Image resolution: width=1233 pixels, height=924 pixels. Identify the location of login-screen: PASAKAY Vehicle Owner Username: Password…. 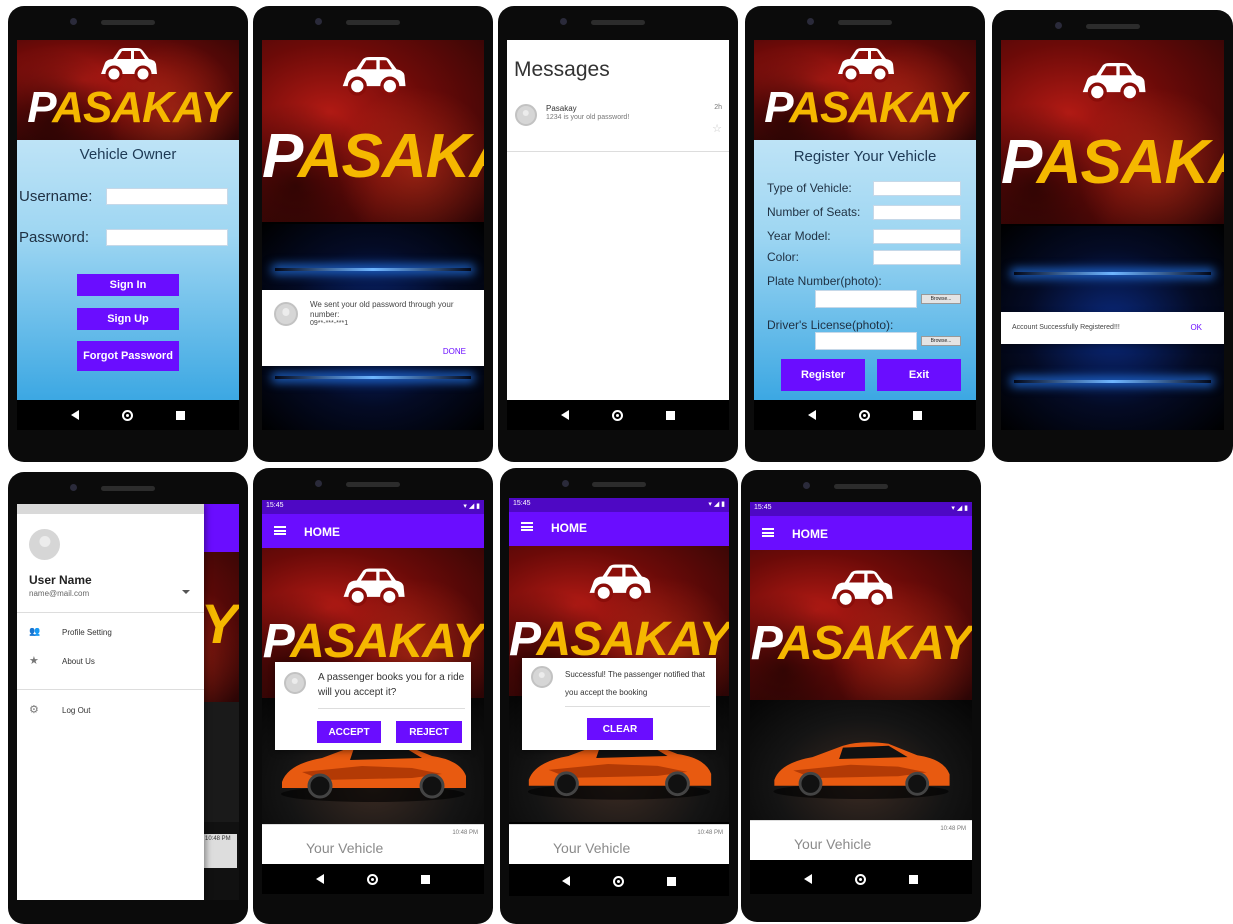
(128, 235).